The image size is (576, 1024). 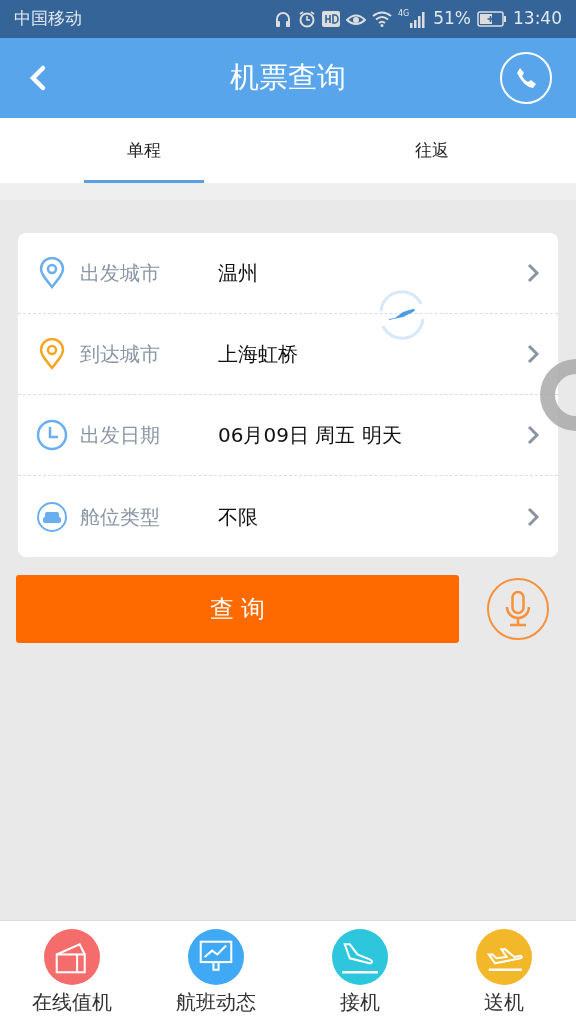 I want to click on carrier-name: 中国移动, so click(x=48, y=19).